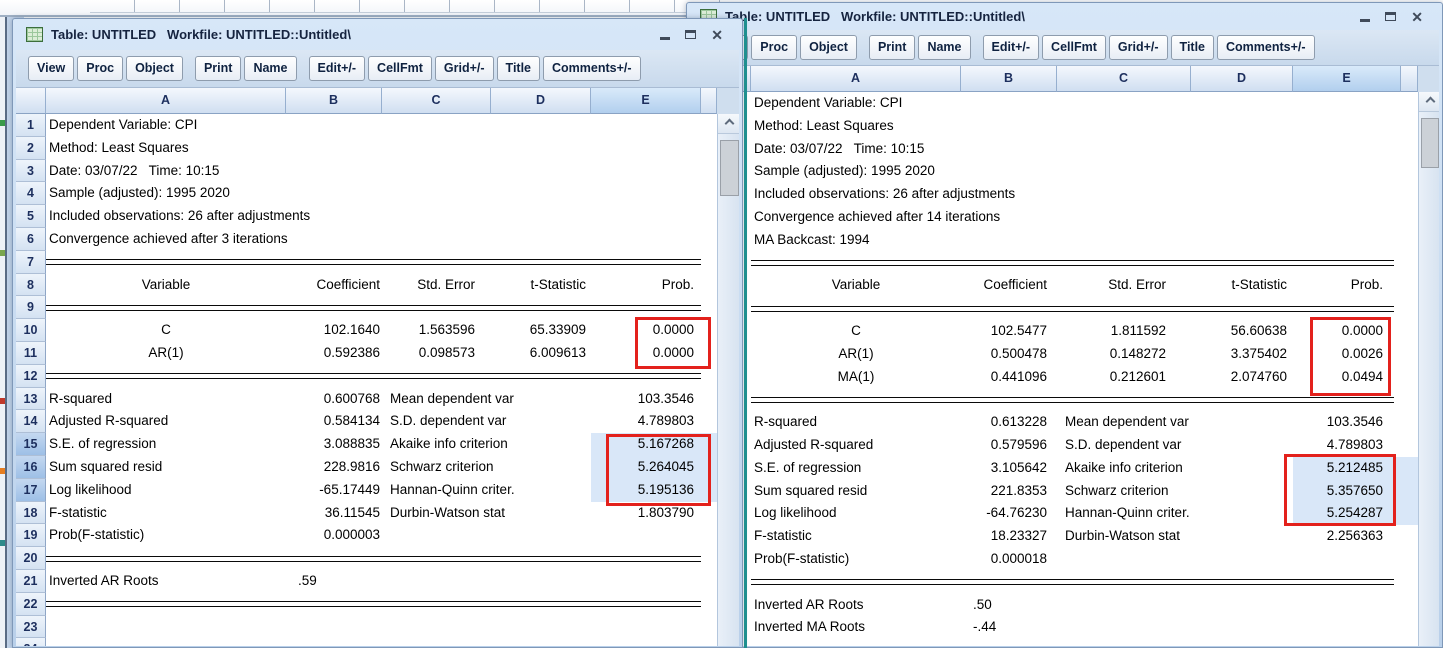 This screenshot has width=1443, height=648. Describe the element at coordinates (856, 627) in the screenshot. I see `roots-label: Inverted MA Roots` at that location.